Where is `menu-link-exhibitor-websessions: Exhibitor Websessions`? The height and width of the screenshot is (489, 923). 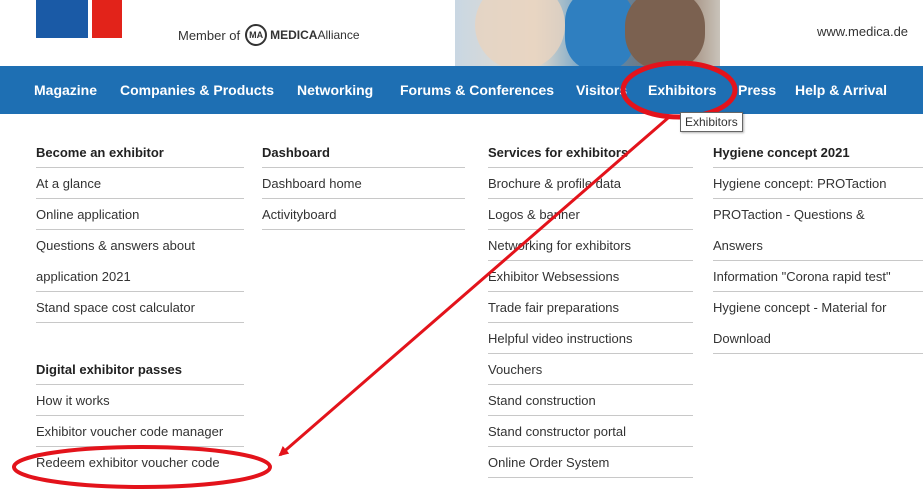 menu-link-exhibitor-websessions: Exhibitor Websessions is located at coordinates (590, 276).